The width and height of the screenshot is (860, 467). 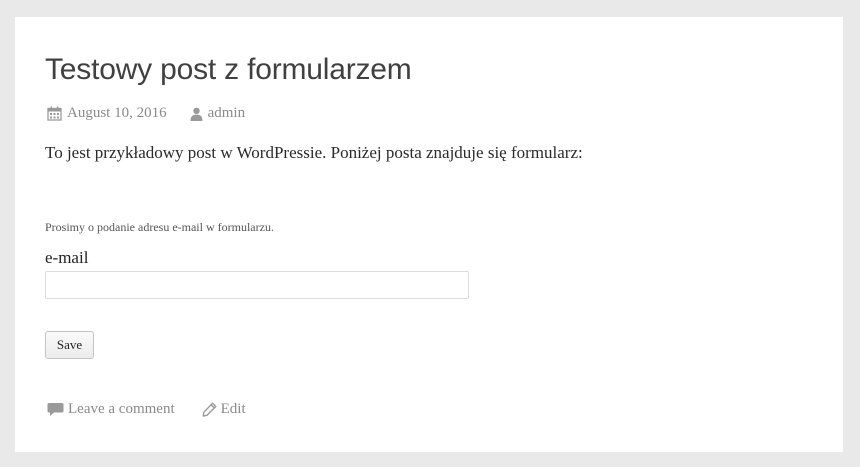 What do you see at coordinates (233, 409) in the screenshot?
I see `edit-label: Edit` at bounding box center [233, 409].